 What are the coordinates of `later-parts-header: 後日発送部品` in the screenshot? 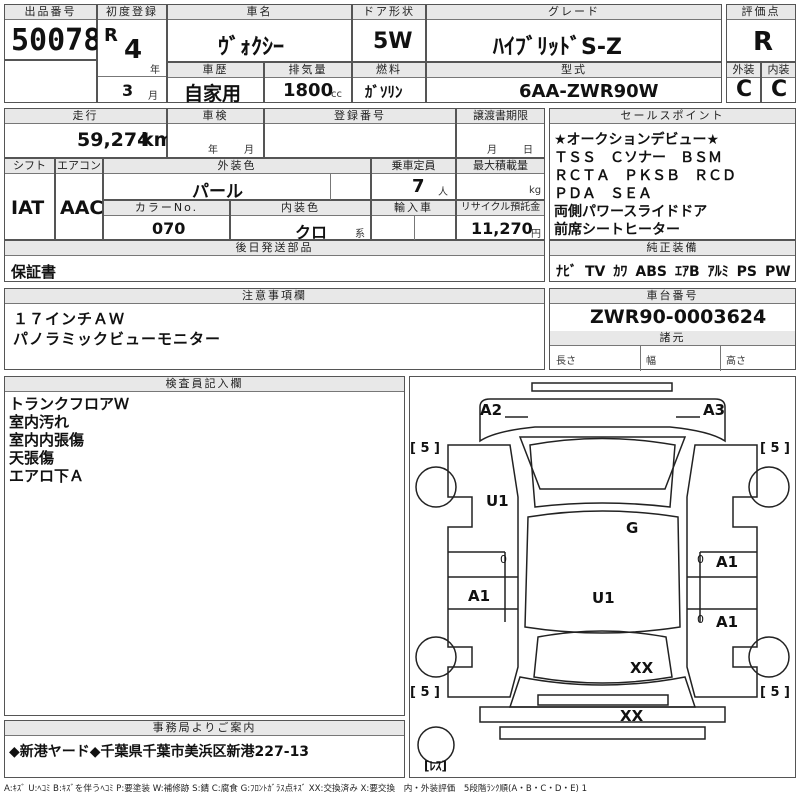 It's located at (274, 248).